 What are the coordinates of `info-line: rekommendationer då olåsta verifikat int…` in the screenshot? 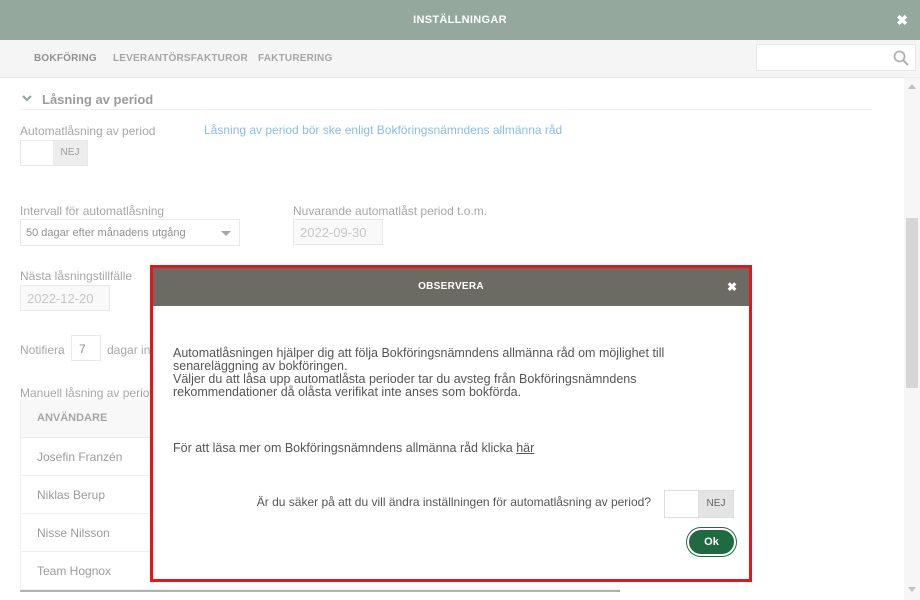 It's located at (347, 392).